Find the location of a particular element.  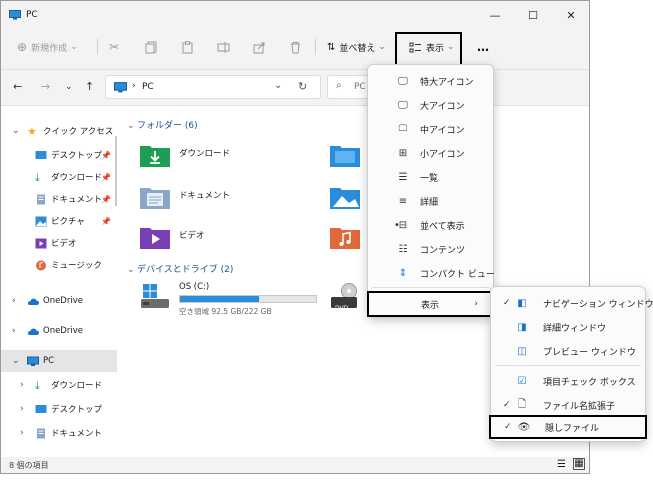

sidebar-item-desktop: デスクトップ 📌 is located at coordinates (59, 155).